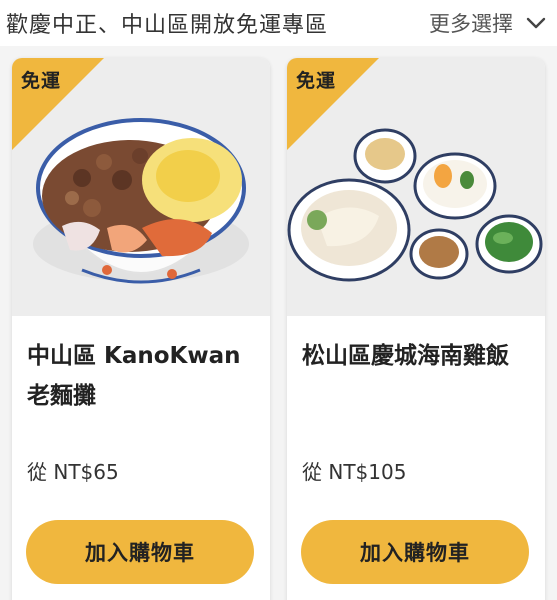  Describe the element at coordinates (144, 376) in the screenshot. I see `product-name: 中山區 KanoKwan 老麵攤` at that location.